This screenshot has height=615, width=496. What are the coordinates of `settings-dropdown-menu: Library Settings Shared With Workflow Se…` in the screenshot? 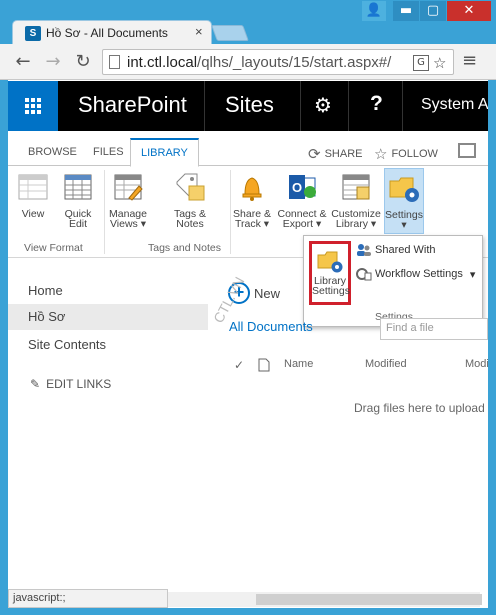 It's located at (393, 281).